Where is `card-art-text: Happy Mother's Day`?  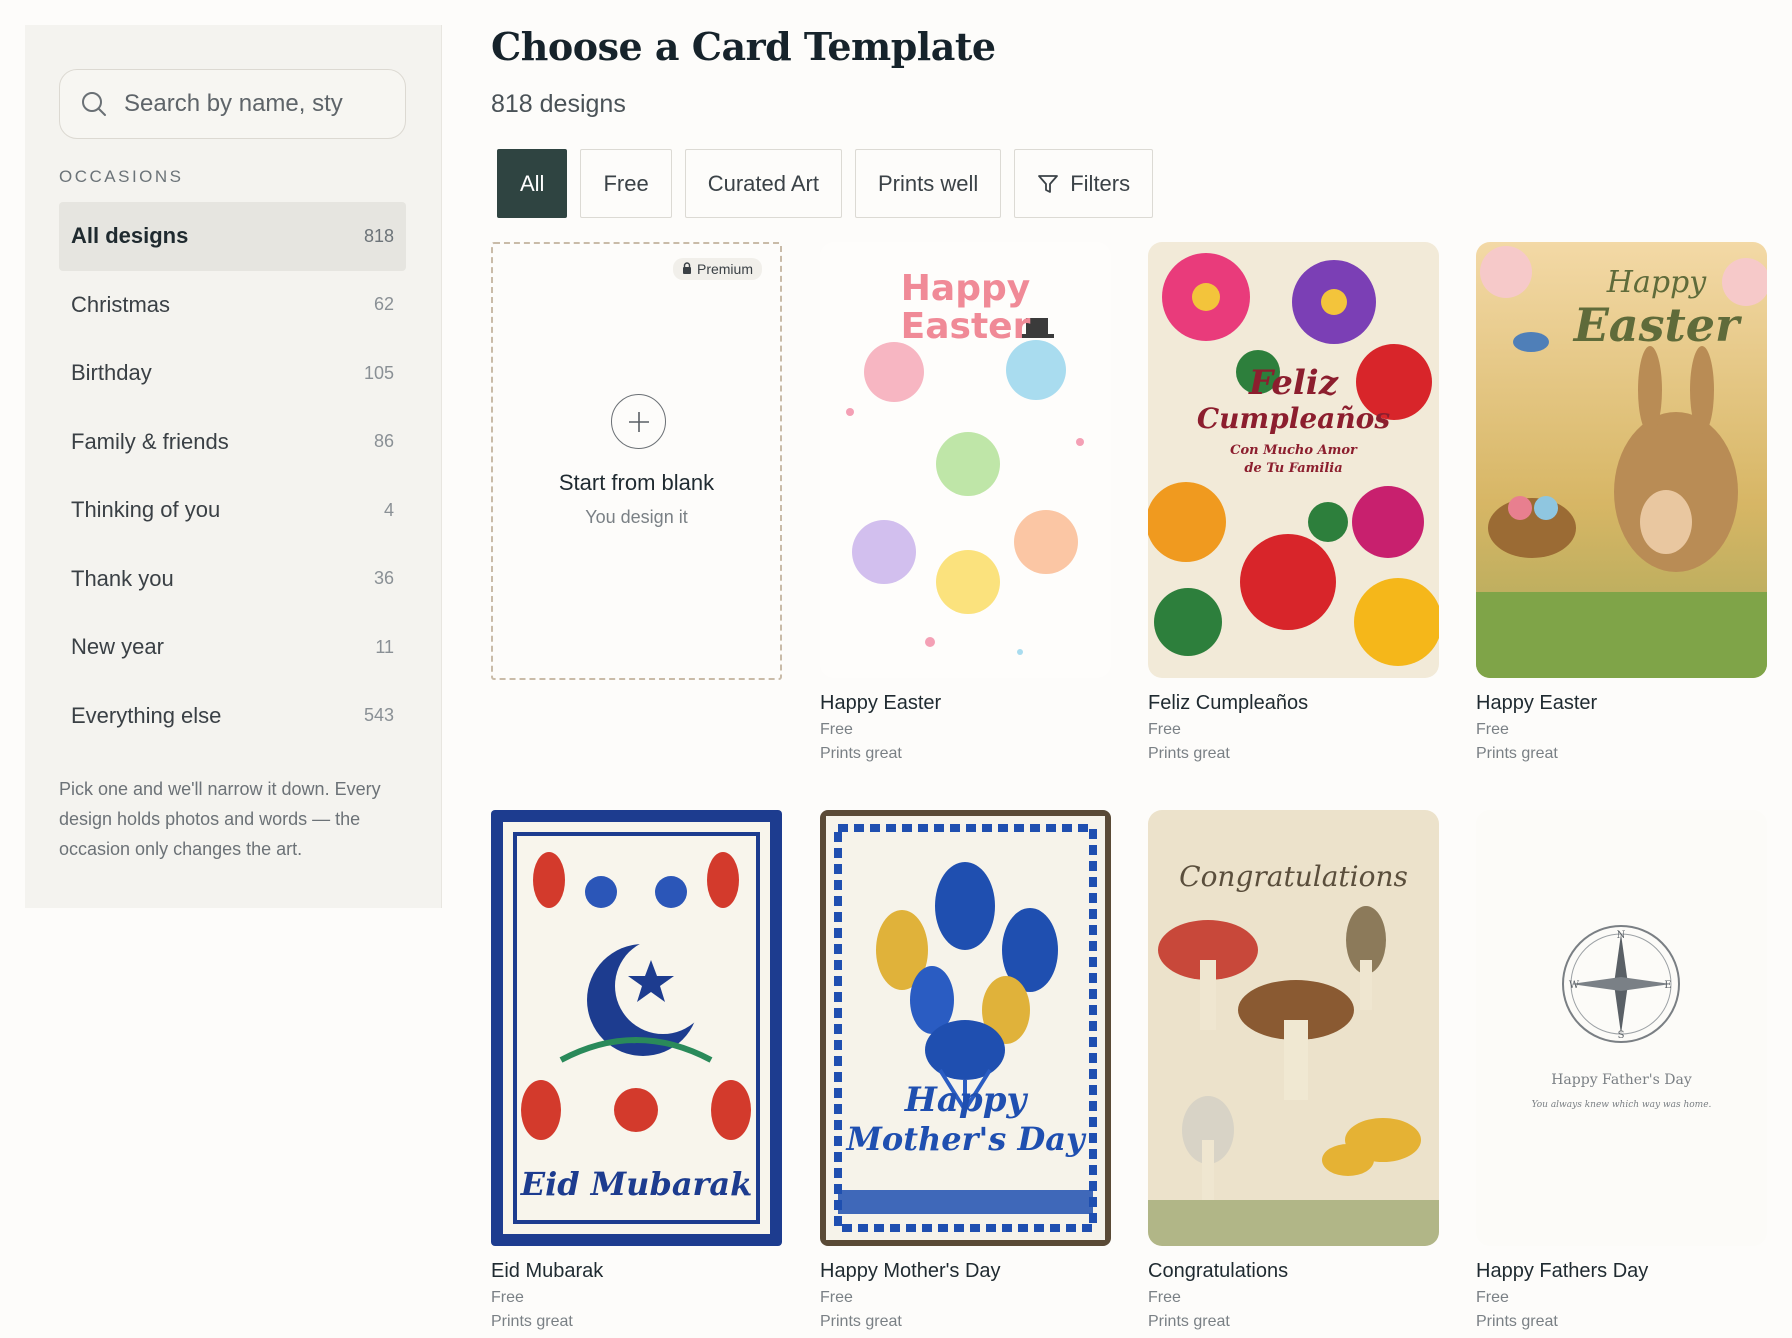 card-art-text: Happy Mother's Day is located at coordinates (965, 1119).